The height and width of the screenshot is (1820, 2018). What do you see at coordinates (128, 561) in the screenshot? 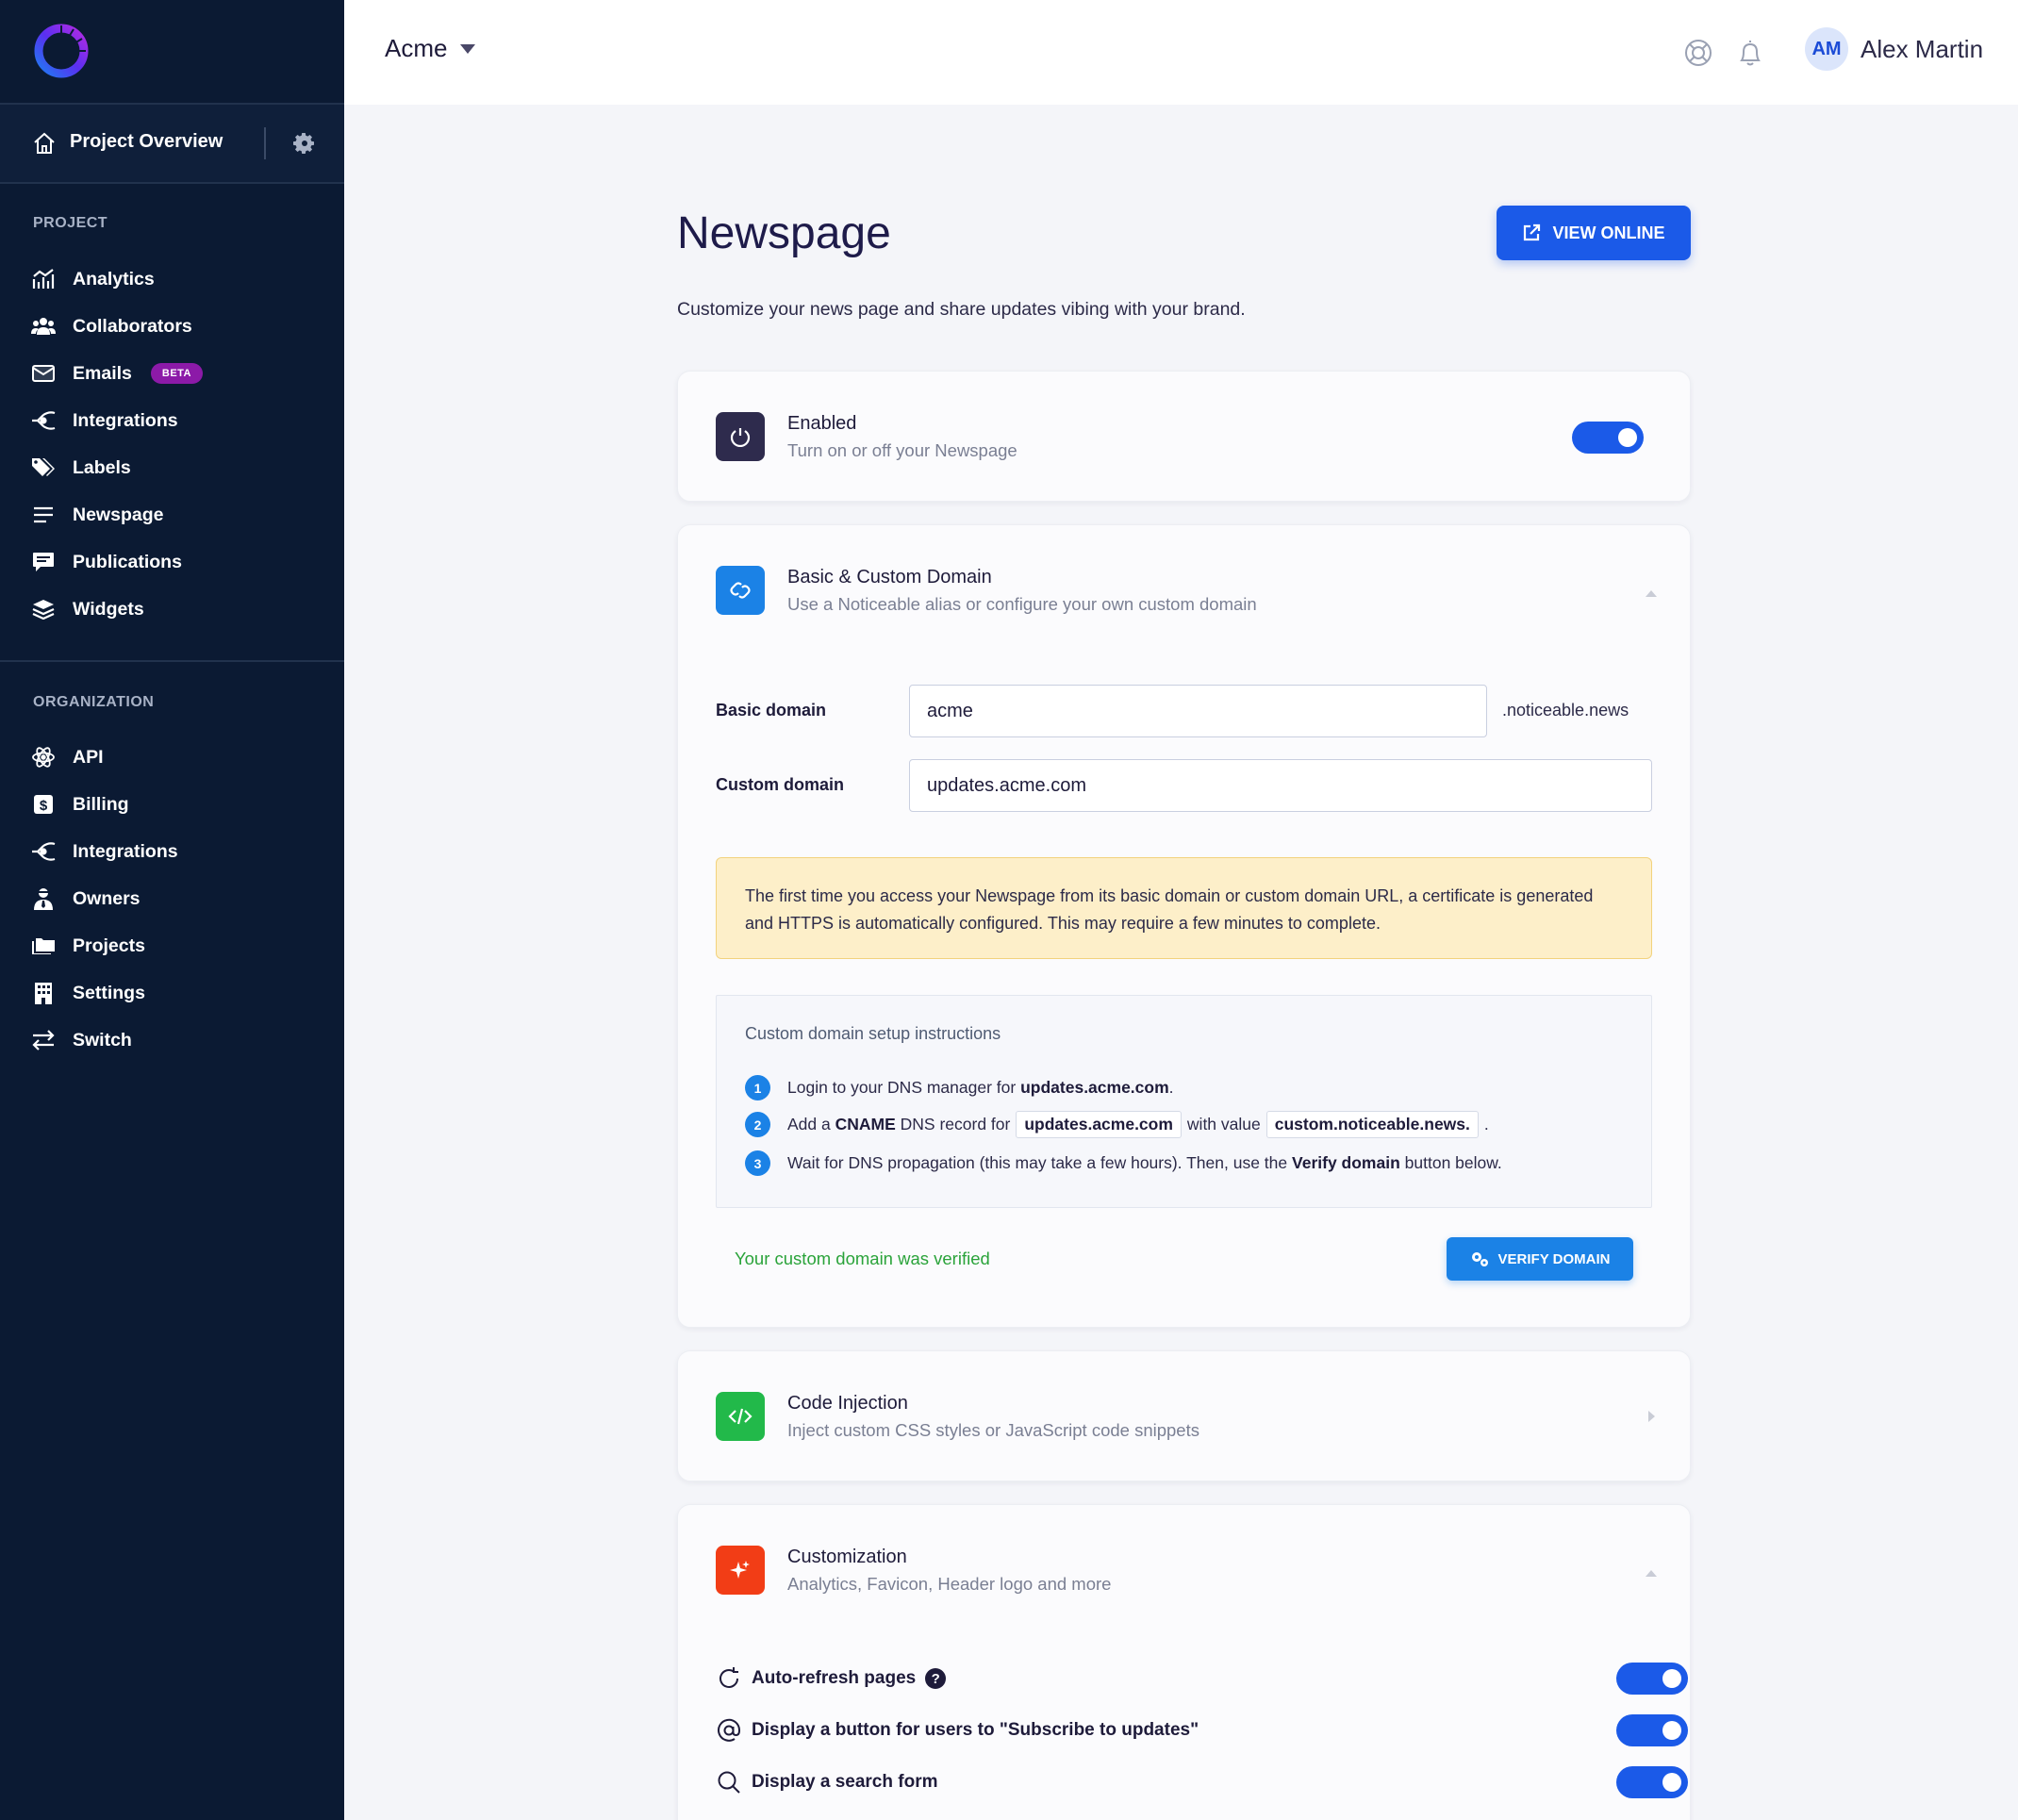
I see `sidebar-item-label: Publications` at bounding box center [128, 561].